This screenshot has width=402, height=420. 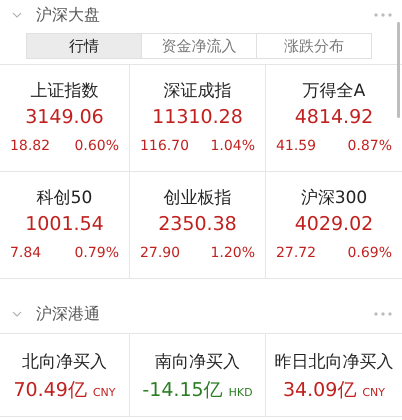 I want to click on change-percent: 1.20%, so click(x=232, y=253).